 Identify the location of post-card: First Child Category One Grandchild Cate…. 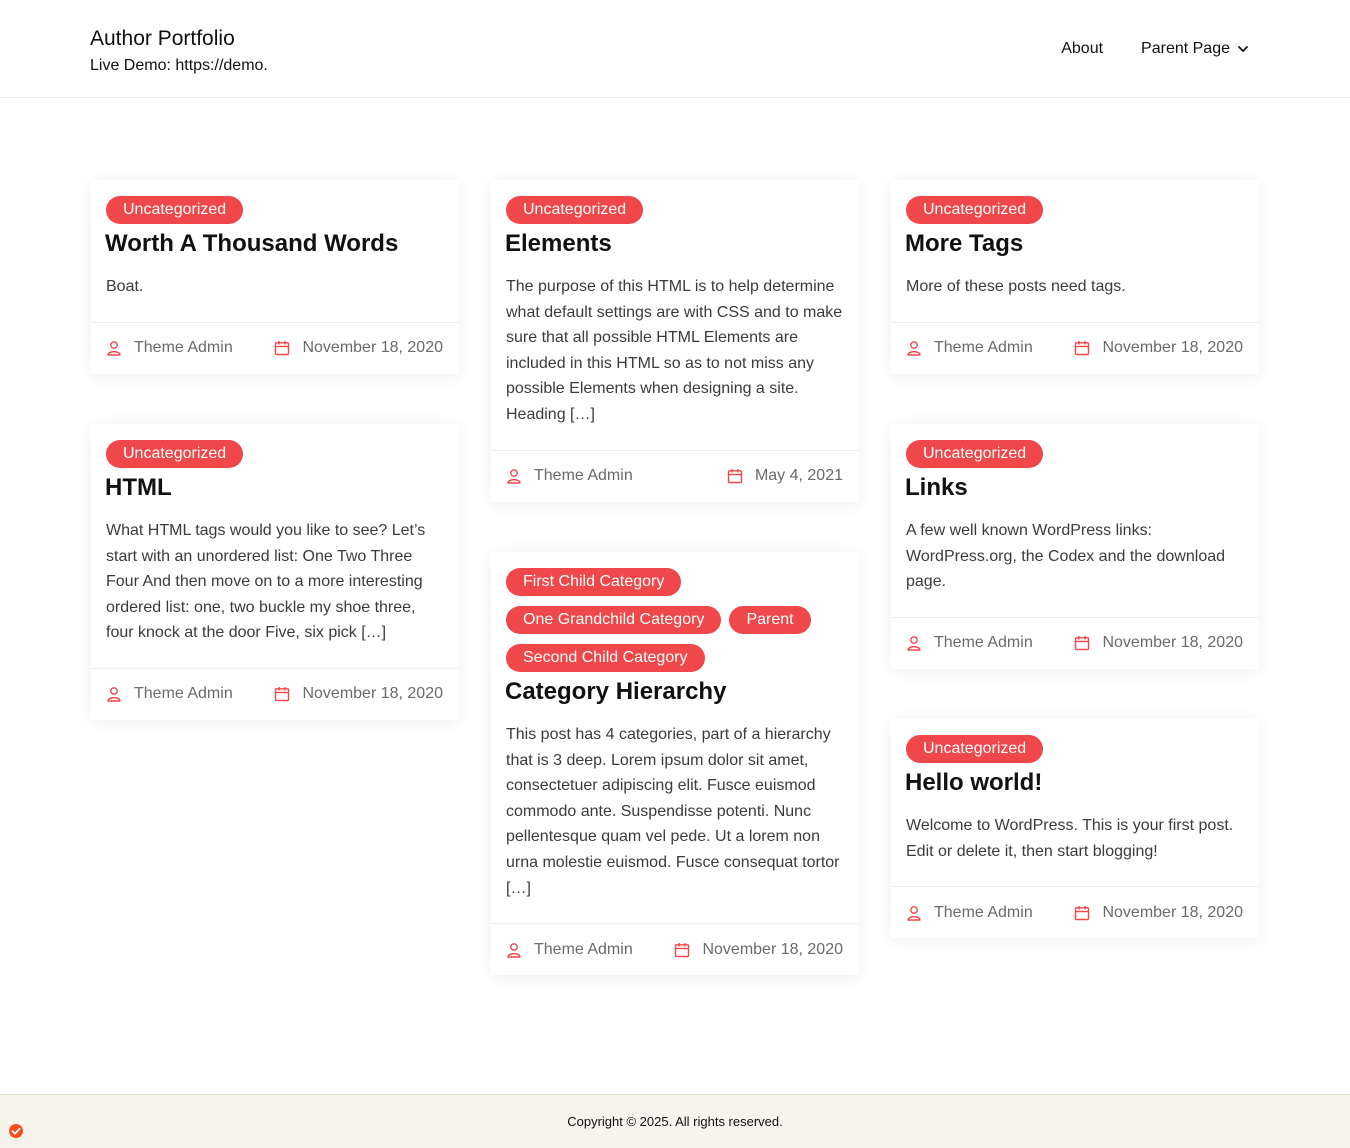
(675, 764).